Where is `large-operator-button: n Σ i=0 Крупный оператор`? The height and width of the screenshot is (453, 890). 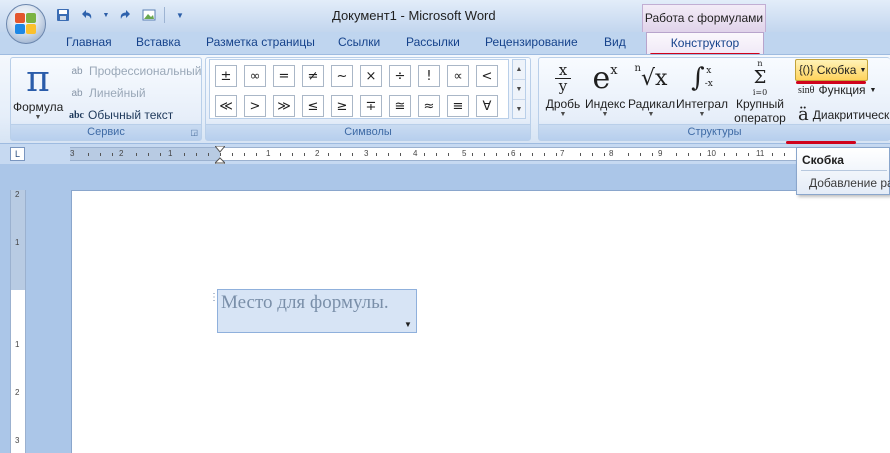
large-operator-button: n Σ i=0 Крупный оператор is located at coordinates (760, 92).